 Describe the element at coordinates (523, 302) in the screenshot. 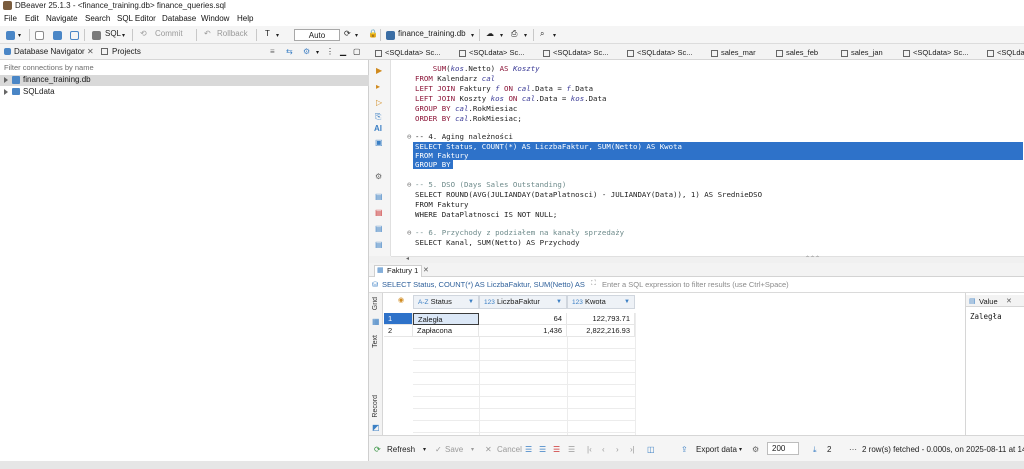

I see `column-header-liczbafaktur: 123 LiczbaFaktur ▼` at that location.